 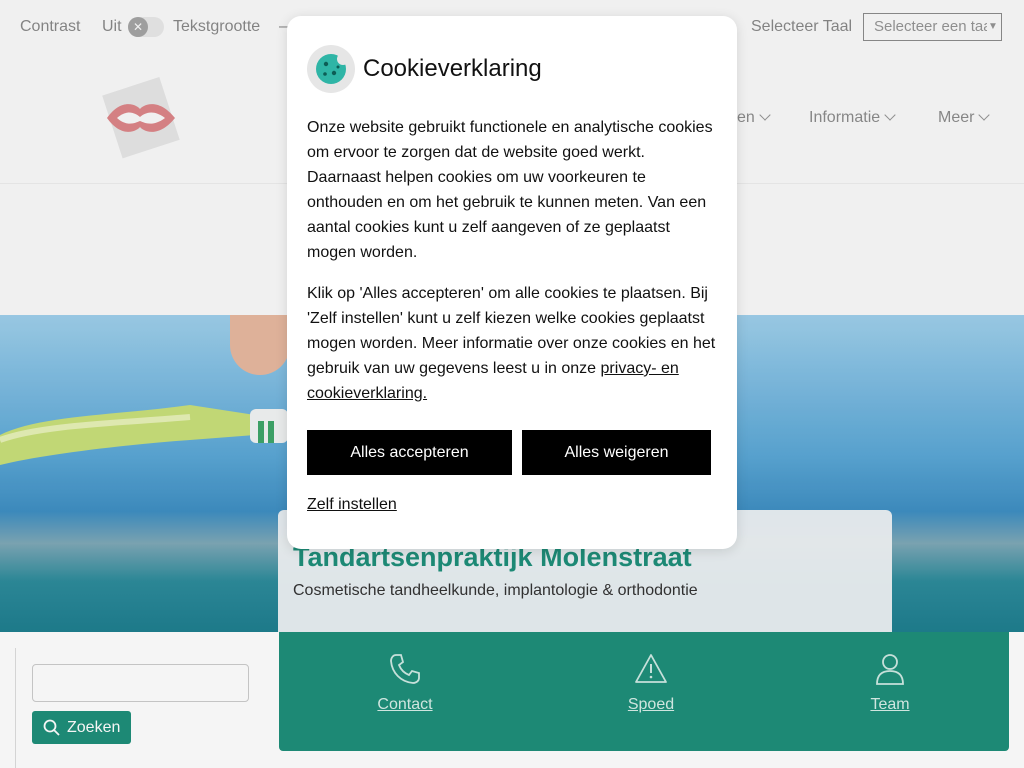 What do you see at coordinates (616, 452) in the screenshot?
I see `reject-all-button: Alles weigeren` at bounding box center [616, 452].